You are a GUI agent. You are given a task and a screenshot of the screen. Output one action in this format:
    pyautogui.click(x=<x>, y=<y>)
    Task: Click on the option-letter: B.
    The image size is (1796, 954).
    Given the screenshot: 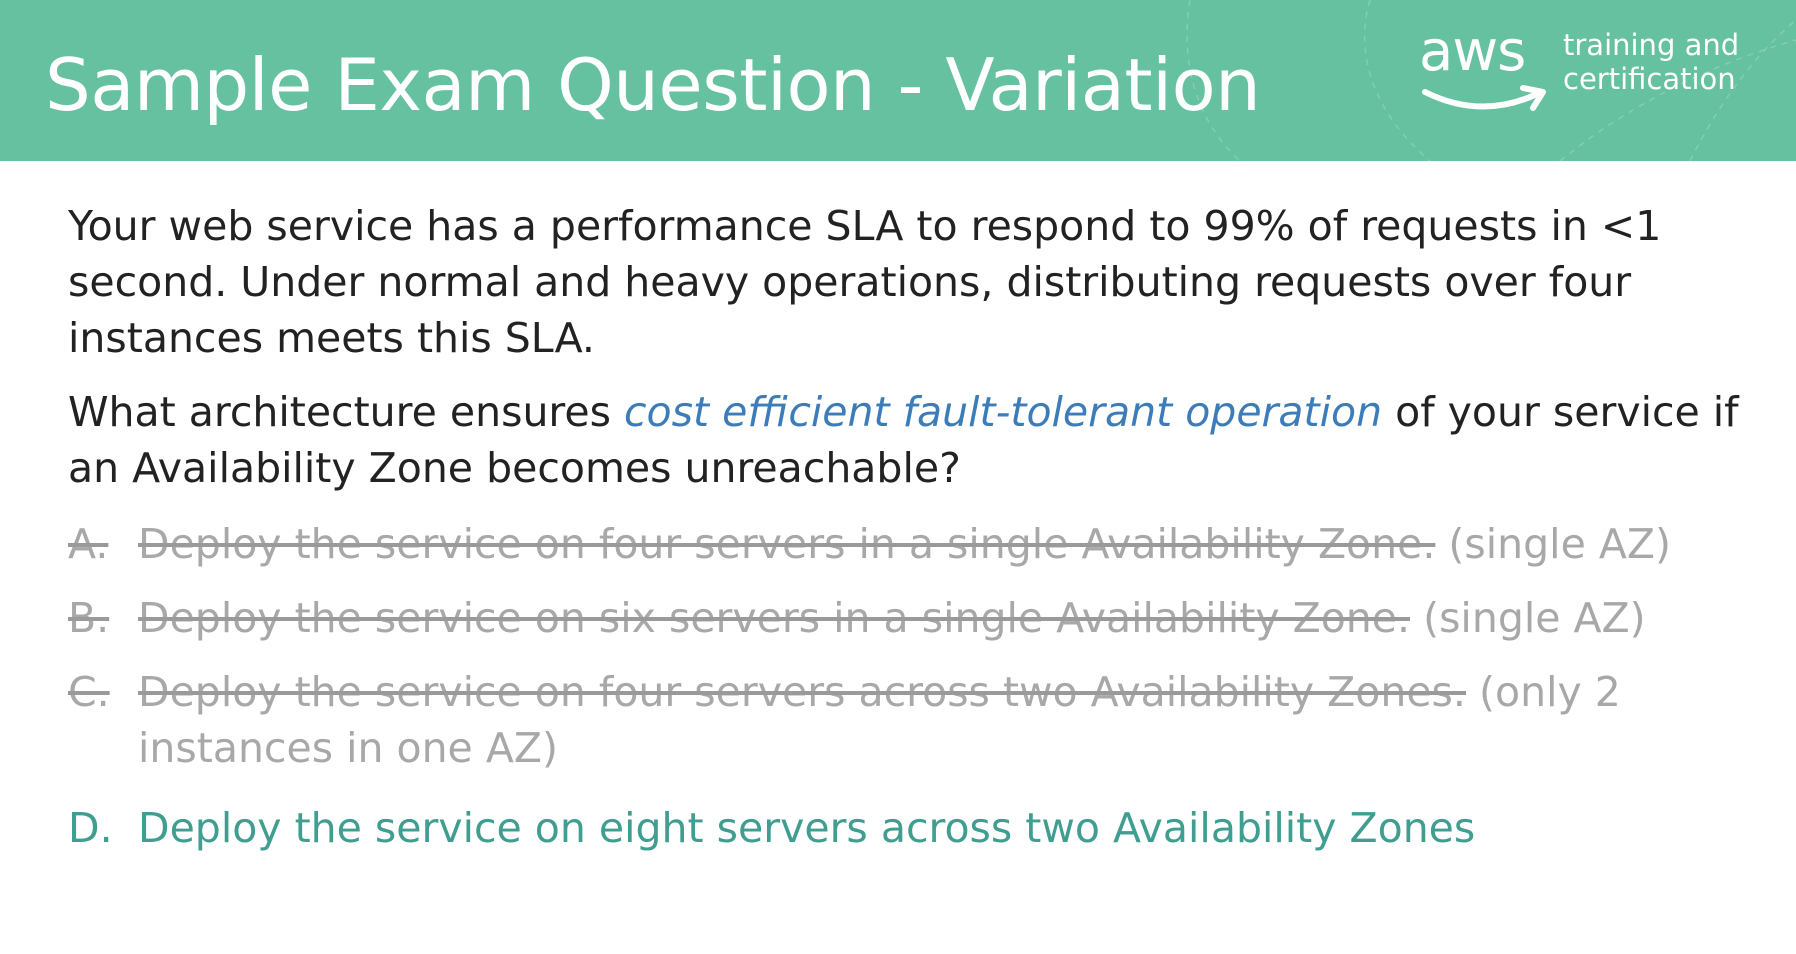 What is the action you would take?
    pyautogui.click(x=89, y=618)
    